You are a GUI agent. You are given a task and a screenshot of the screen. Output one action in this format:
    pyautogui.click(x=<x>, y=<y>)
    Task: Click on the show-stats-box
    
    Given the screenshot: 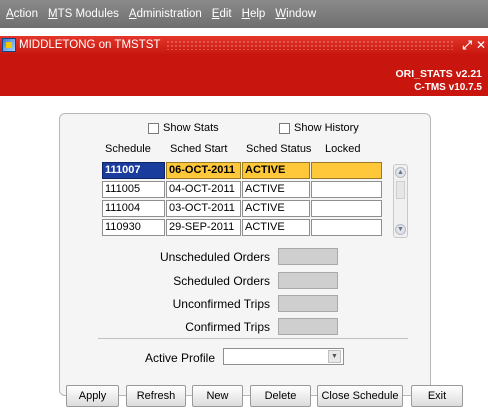 What is the action you would take?
    pyautogui.click(x=153, y=128)
    